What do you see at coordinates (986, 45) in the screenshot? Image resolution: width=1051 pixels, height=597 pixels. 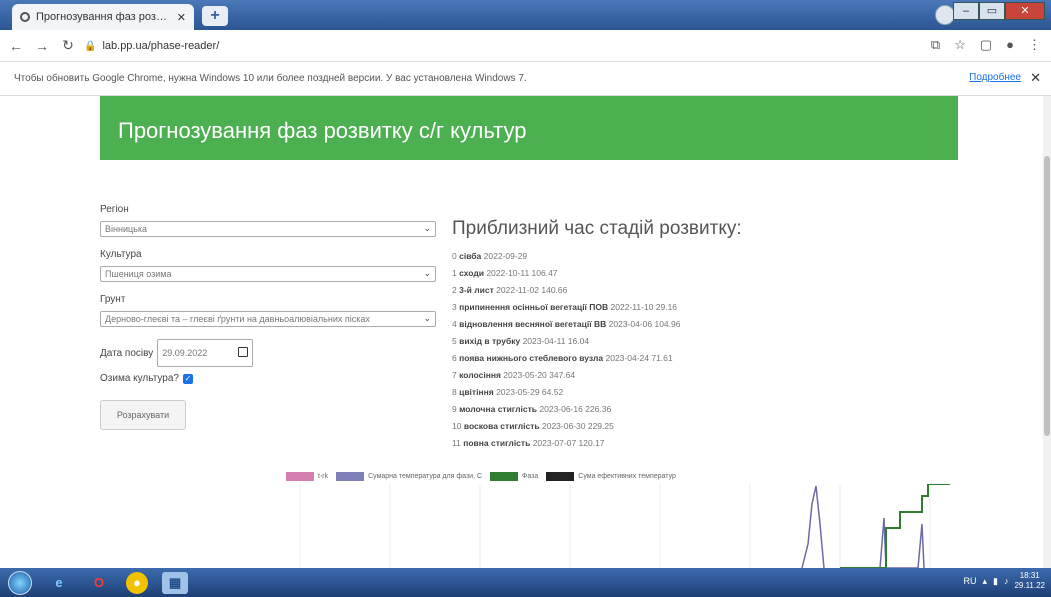 I see `tab-search-icon: ▢` at bounding box center [986, 45].